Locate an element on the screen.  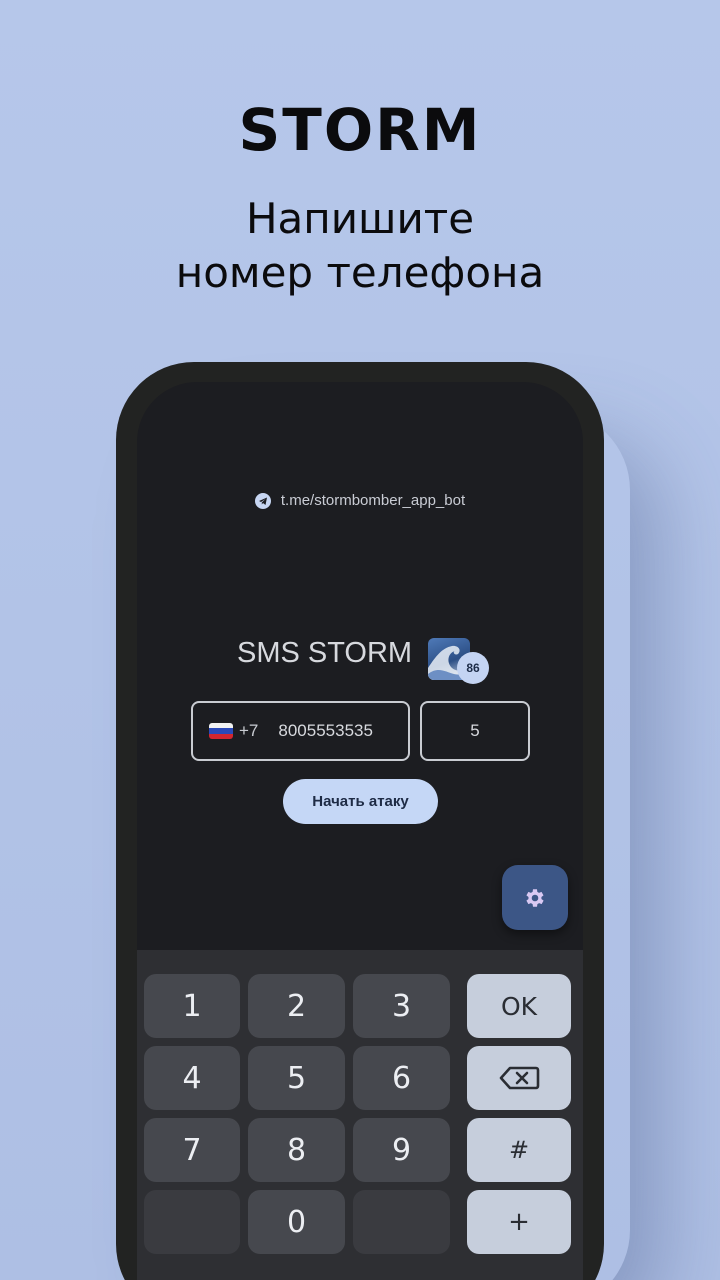
telegram-icon is located at coordinates (262, 500).